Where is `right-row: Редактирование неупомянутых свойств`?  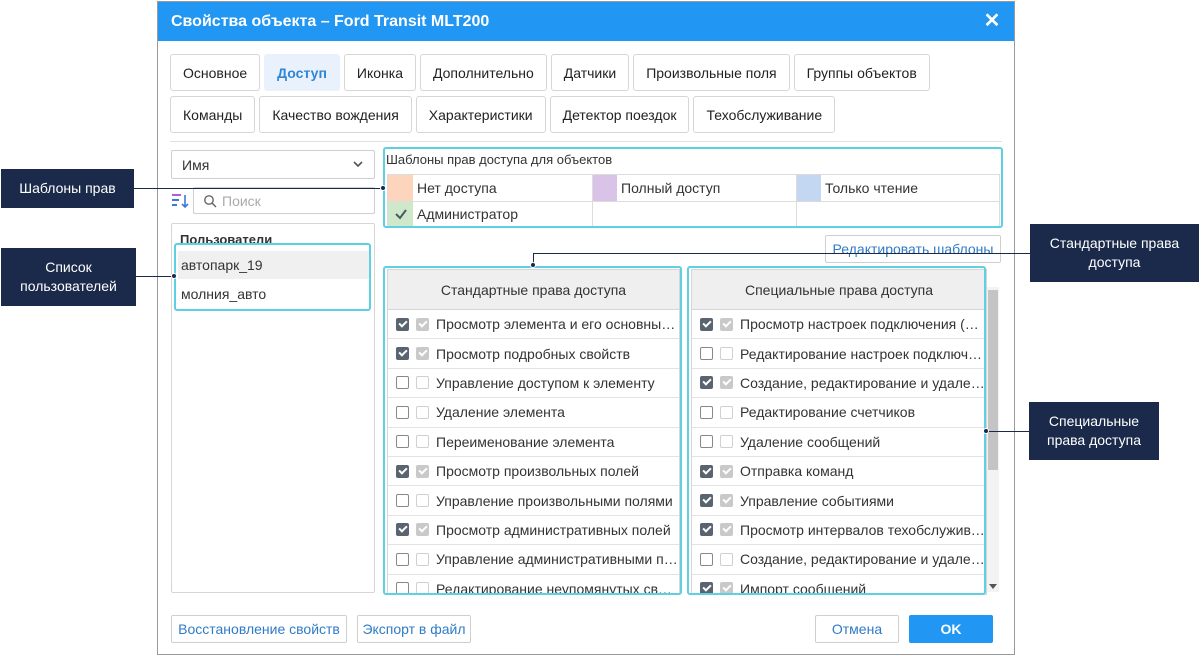 right-row: Редактирование неупомянутых свойств is located at coordinates (533, 585).